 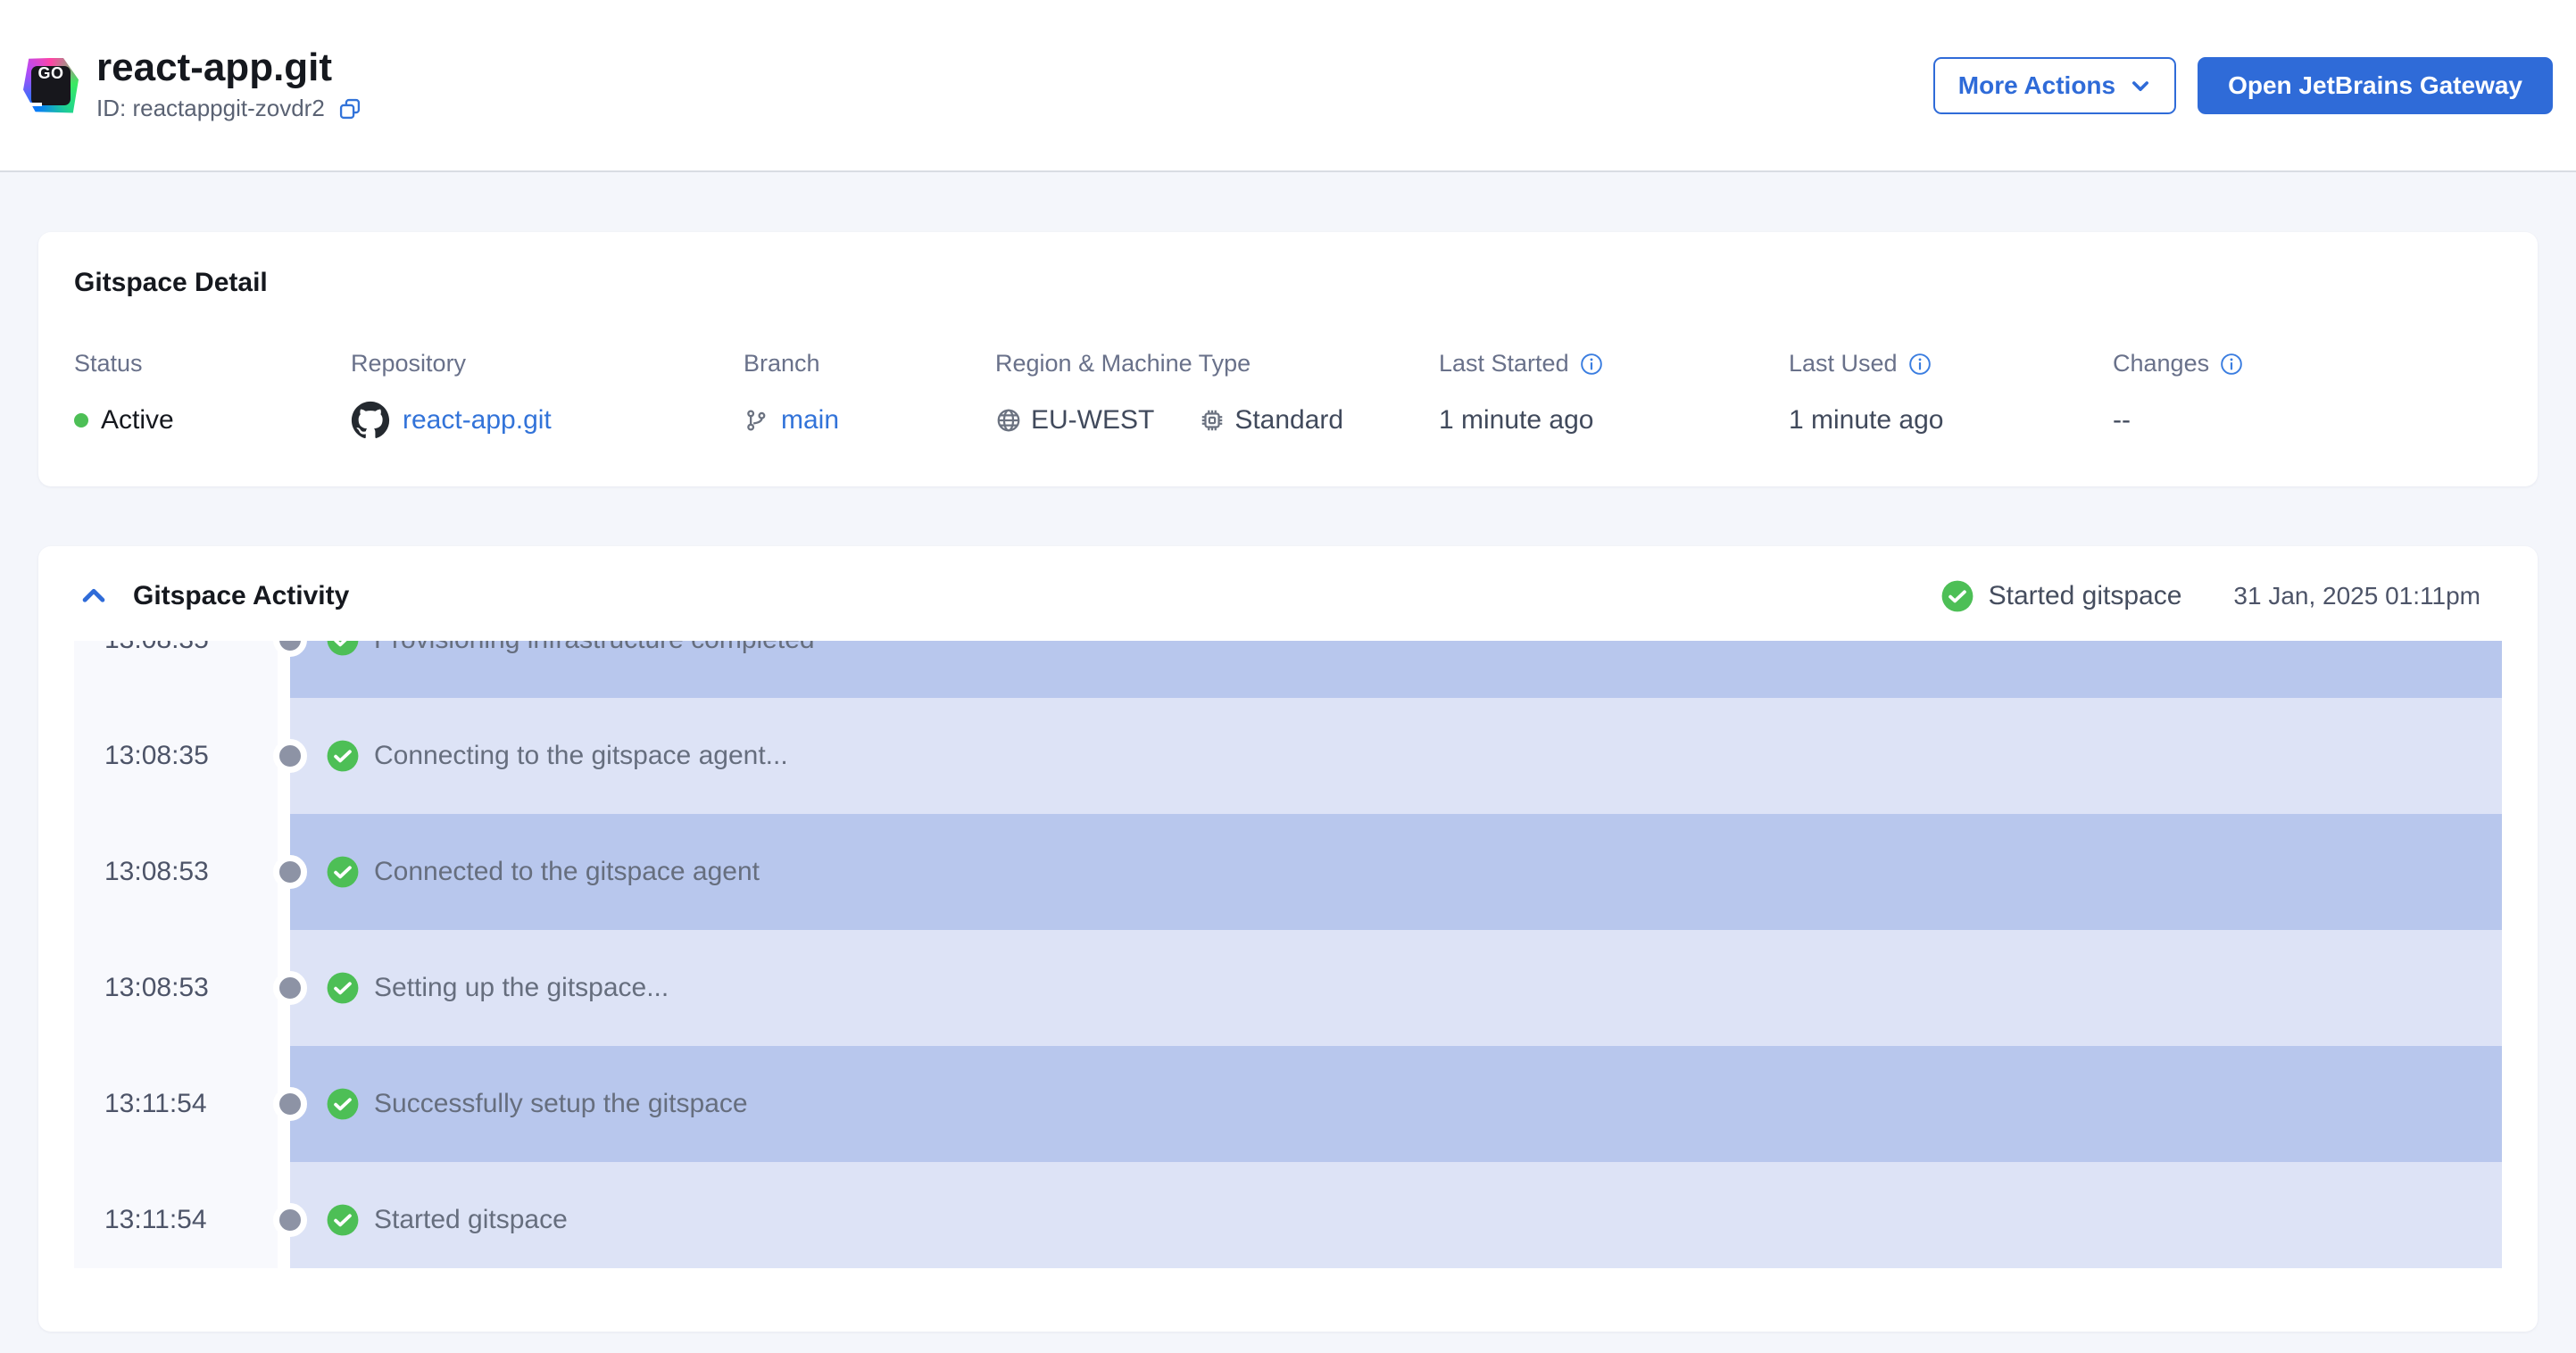 I want to click on field-changes: Changes --, so click(x=2308, y=395).